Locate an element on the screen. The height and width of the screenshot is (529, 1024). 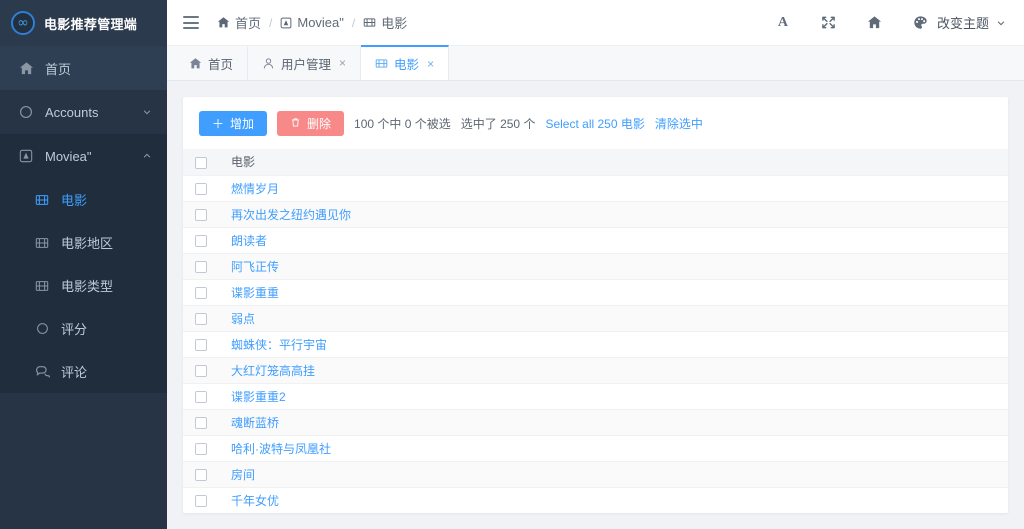
table-row: 魂断蓝桥 is located at coordinates (595, 422).